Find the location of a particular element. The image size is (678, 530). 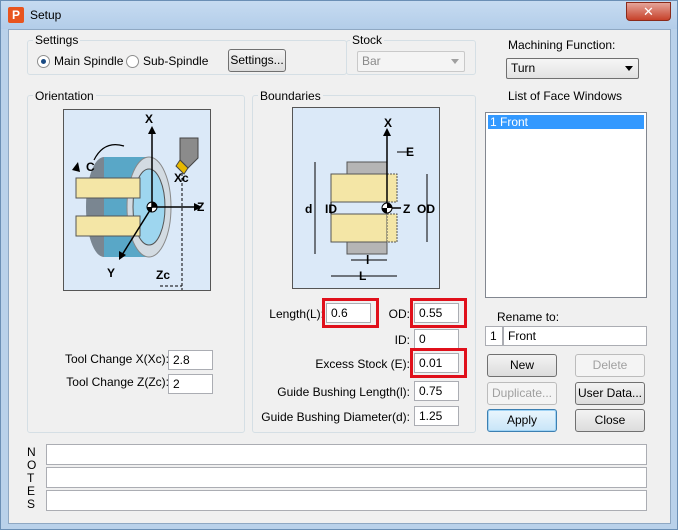

diagram-label-id: ID is located at coordinates (331, 209).